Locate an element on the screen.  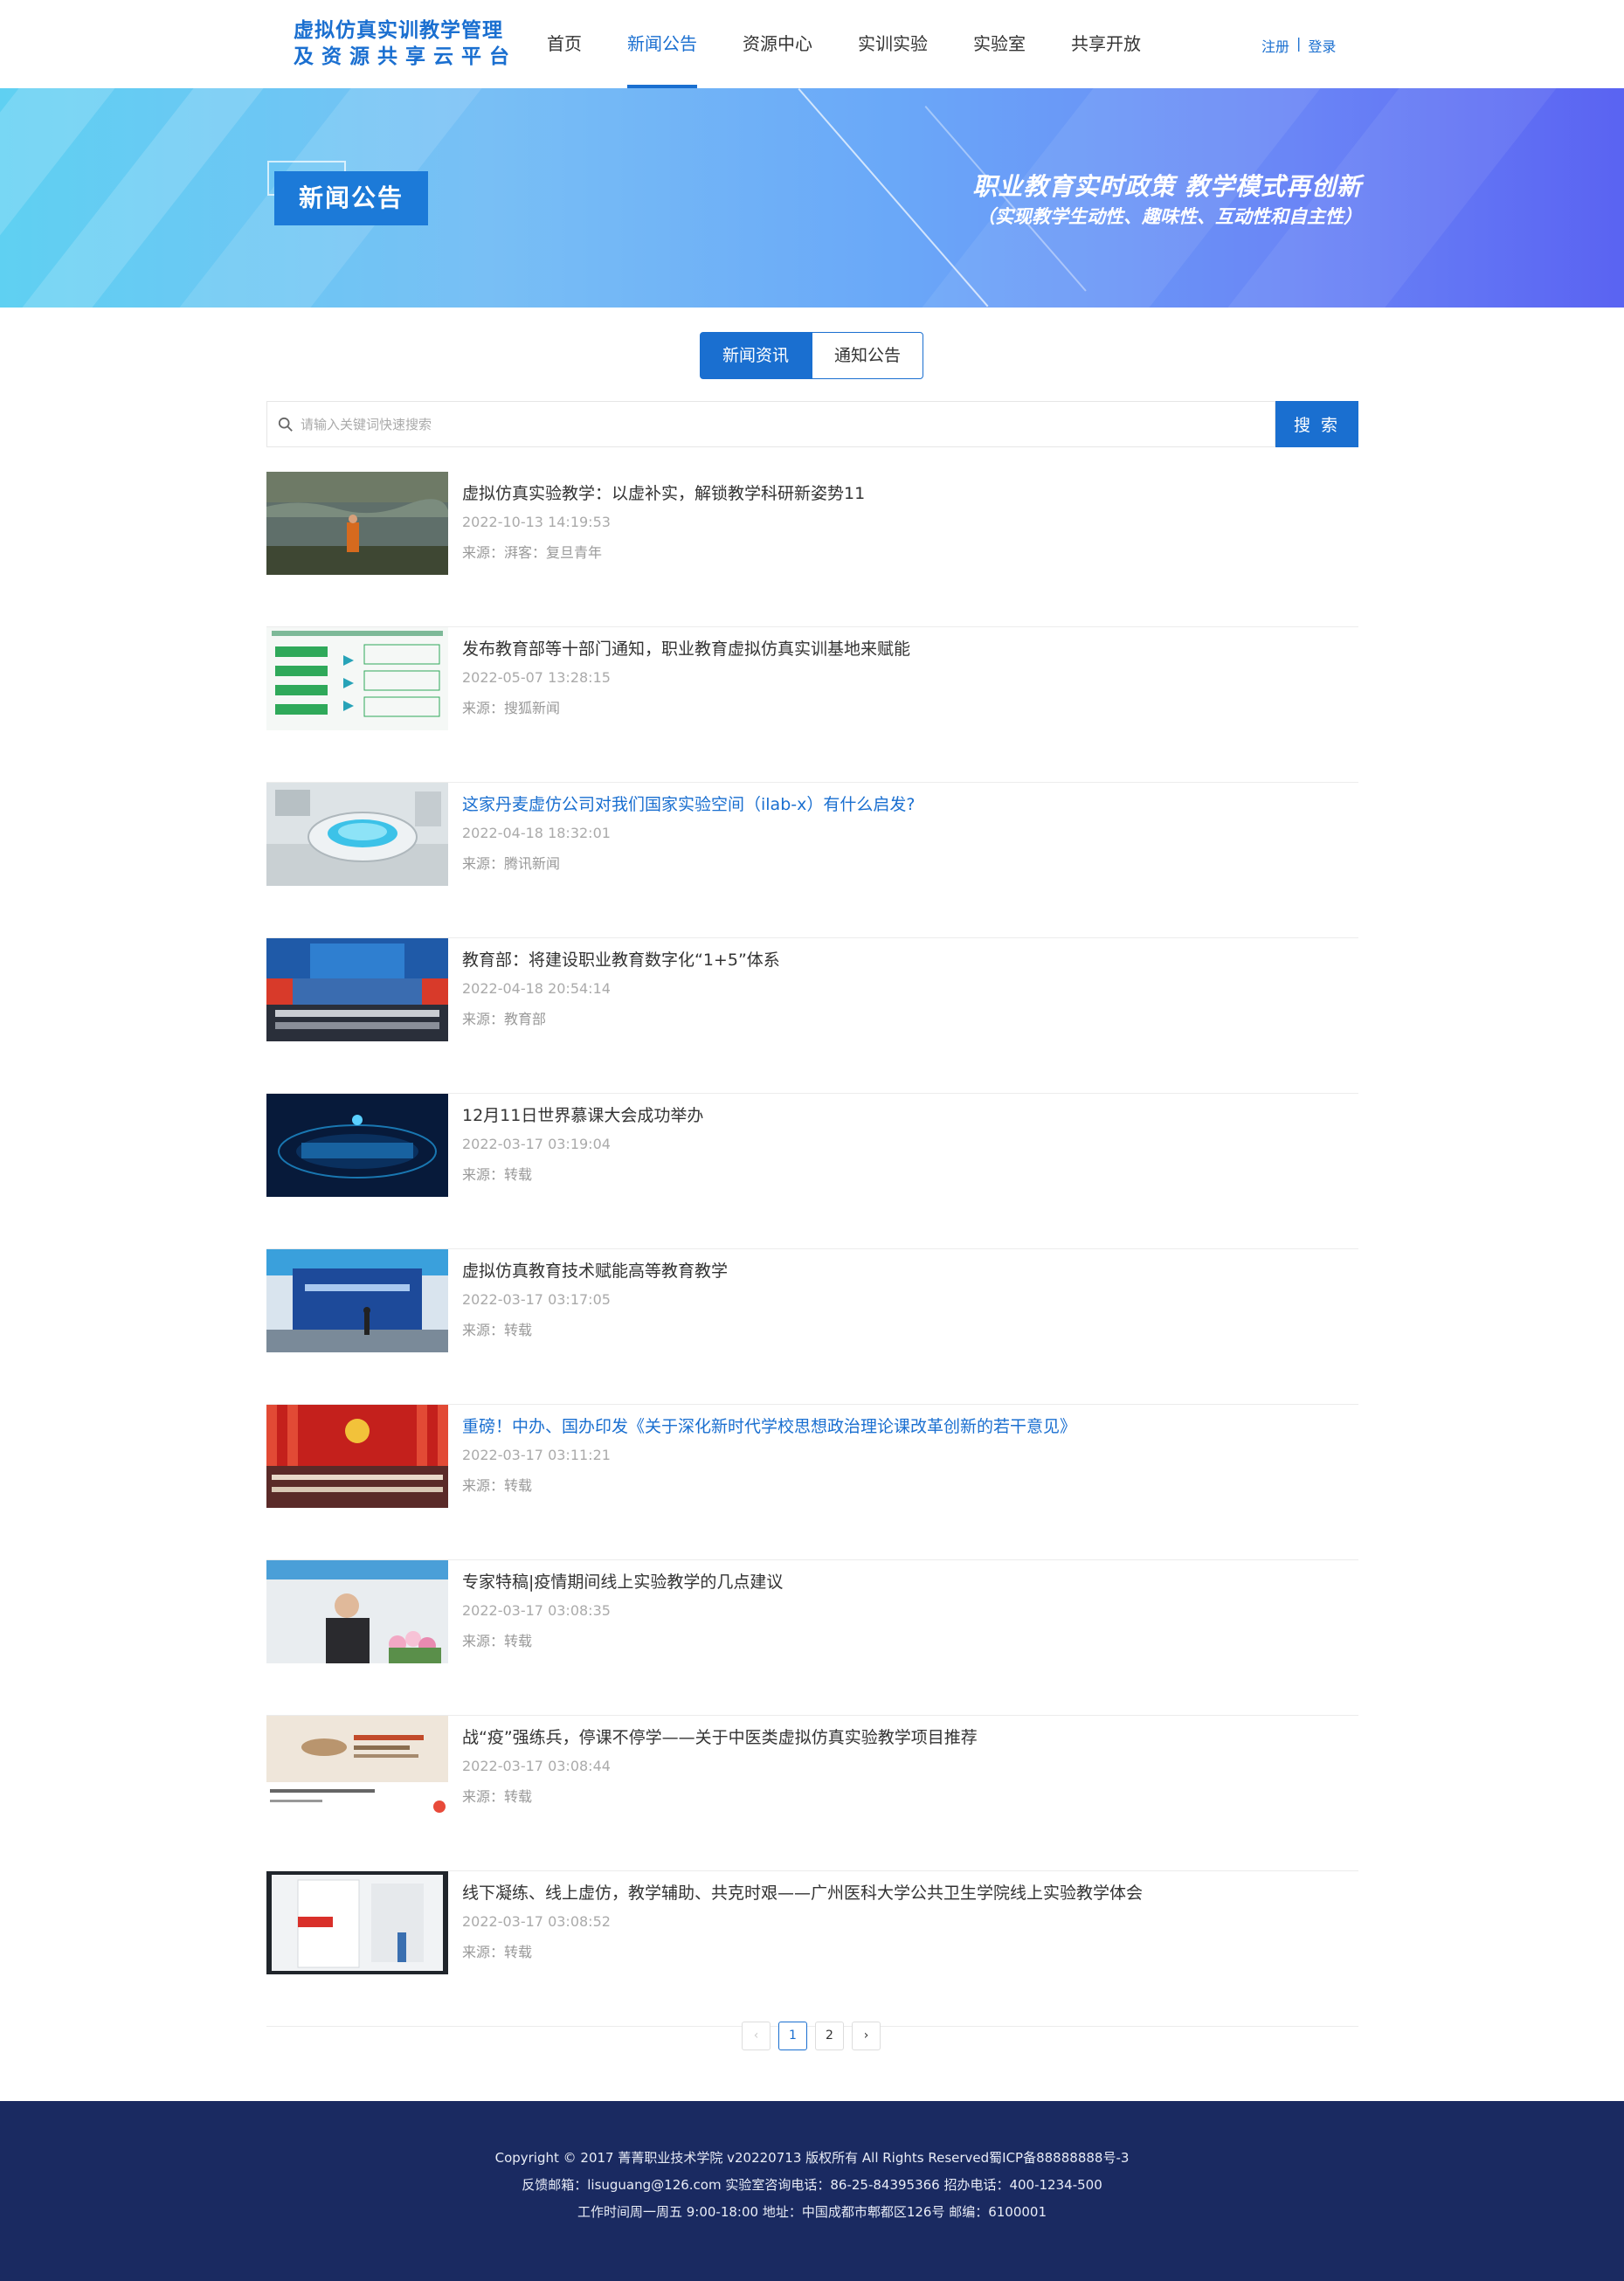
news-title: 这家丹麦虚仿公司对我们国家实验空间（ilab-x）有什么启发? is located at coordinates (688, 804).